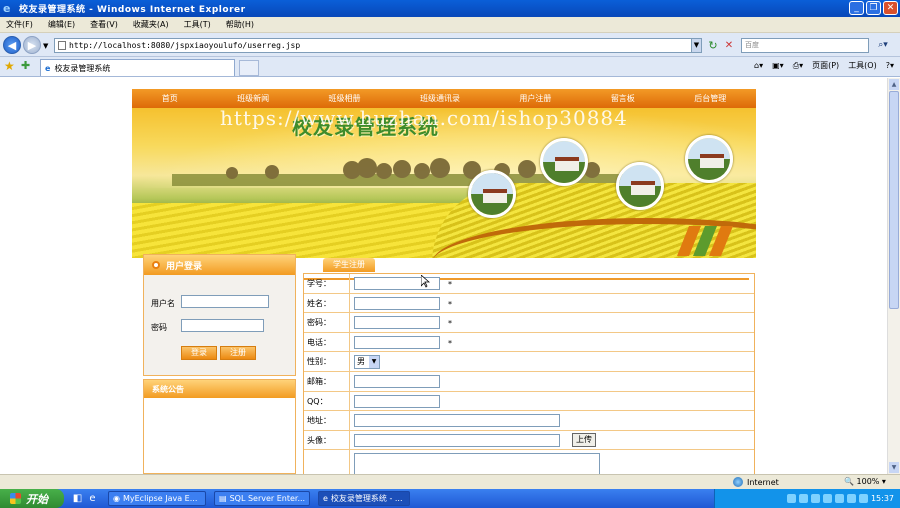 The height and width of the screenshot is (508, 900). Describe the element at coordinates (327, 381) in the screenshot. I see `email-label: 邮箱：` at that location.